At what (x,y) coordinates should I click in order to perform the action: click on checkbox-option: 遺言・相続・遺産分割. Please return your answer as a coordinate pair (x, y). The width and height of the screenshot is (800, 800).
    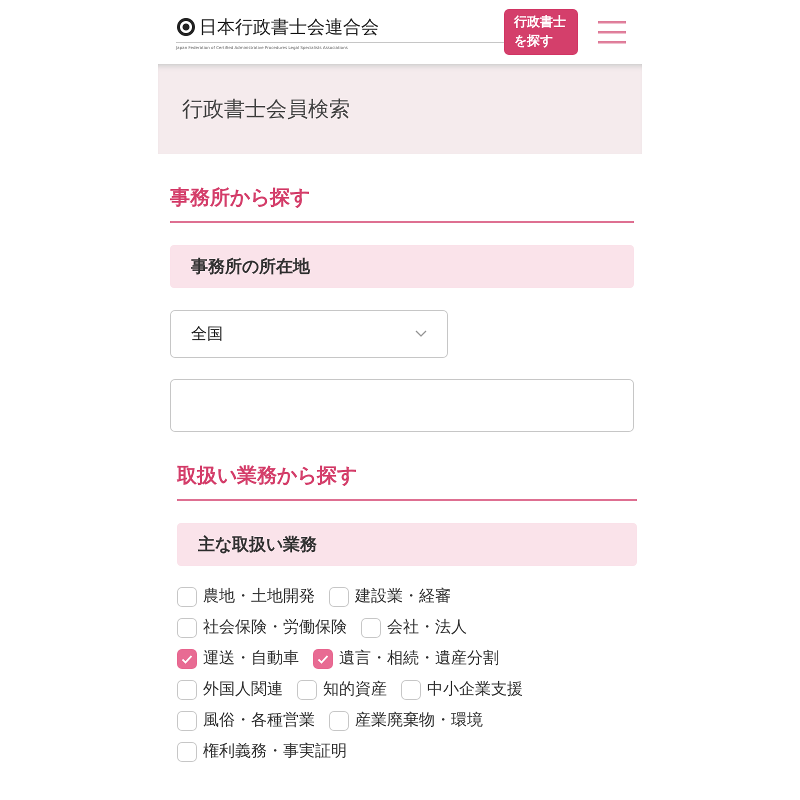
    Looking at the image, I should click on (406, 658).